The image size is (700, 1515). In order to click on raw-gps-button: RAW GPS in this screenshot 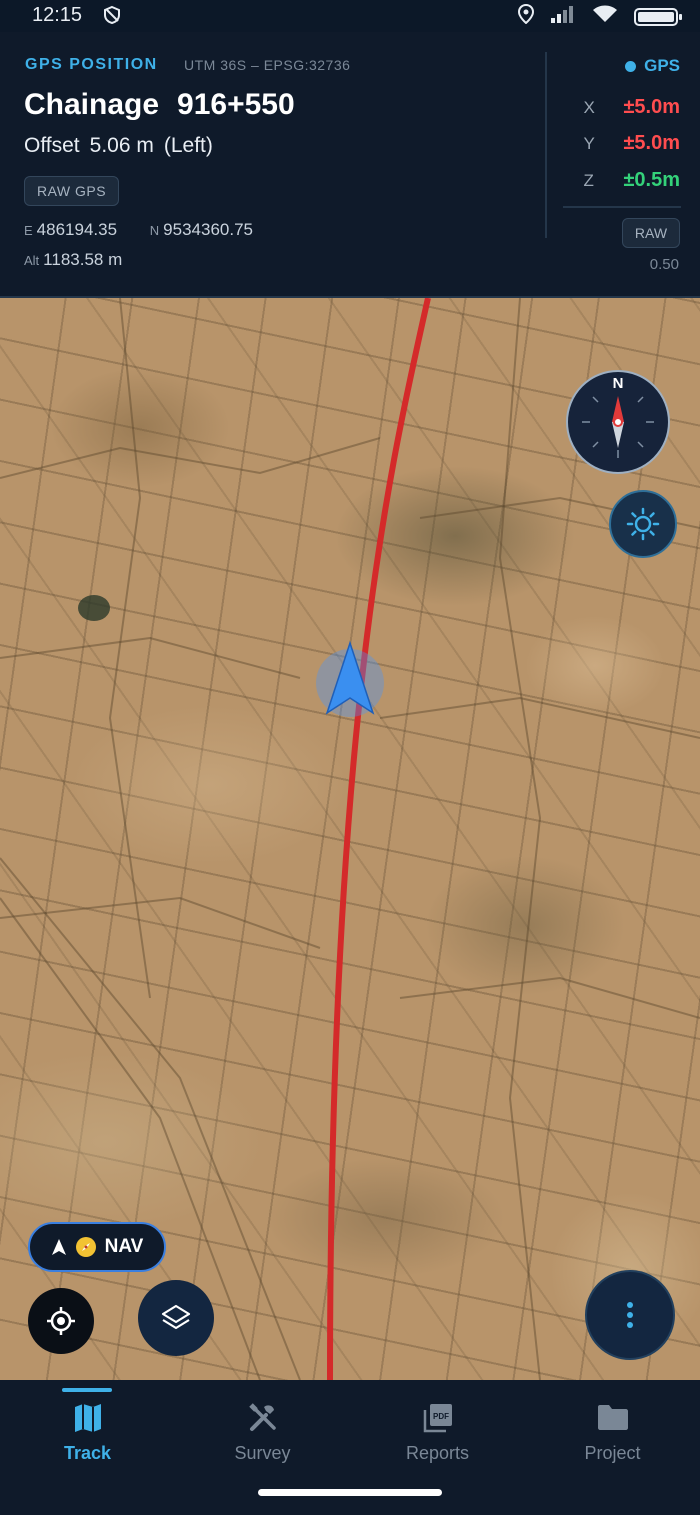, I will do `click(72, 191)`.